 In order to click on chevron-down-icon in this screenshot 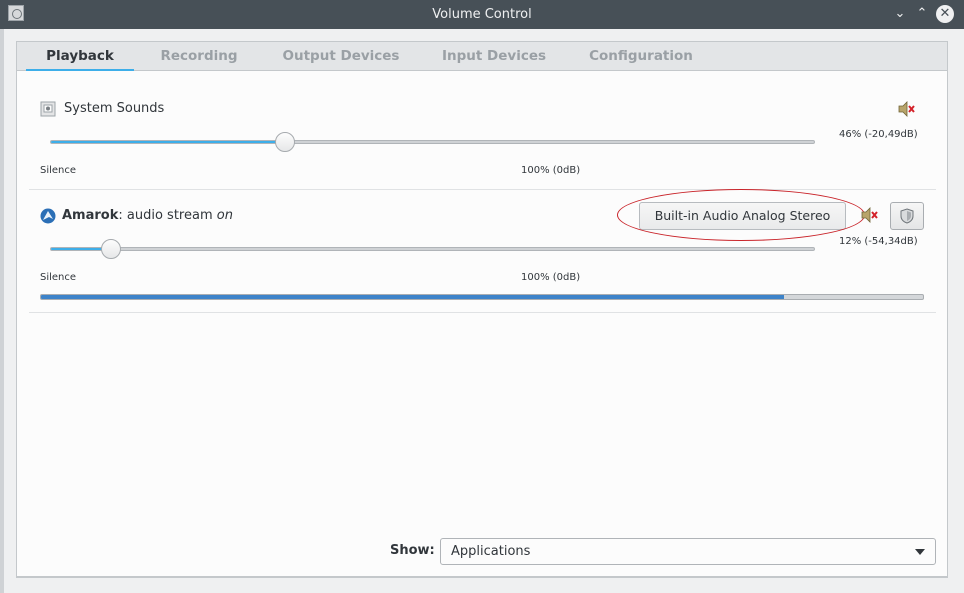, I will do `click(920, 552)`.